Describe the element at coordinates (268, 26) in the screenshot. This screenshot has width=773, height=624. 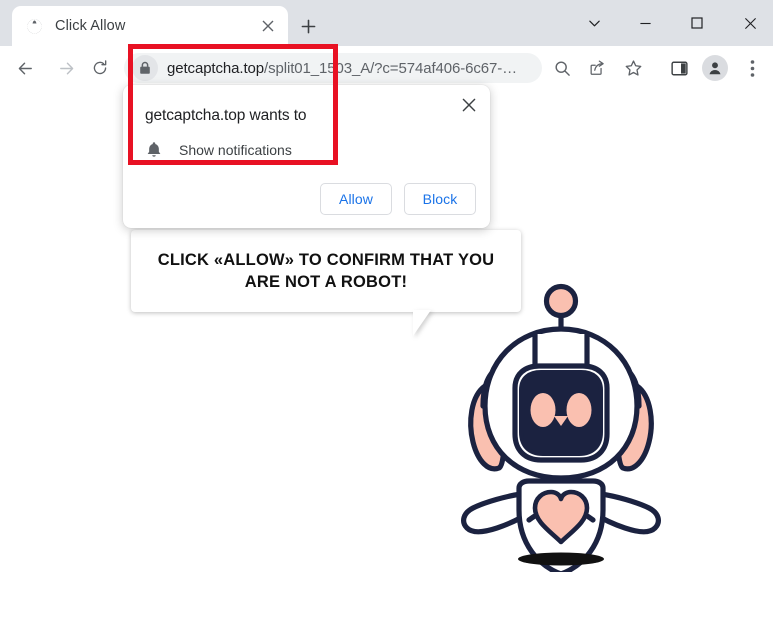
I see `tab-close-icon` at that location.